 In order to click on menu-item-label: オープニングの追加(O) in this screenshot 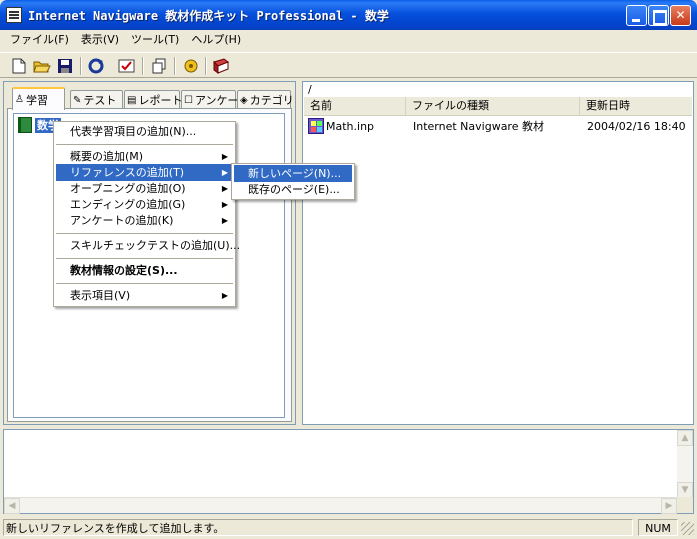, I will do `click(128, 188)`.